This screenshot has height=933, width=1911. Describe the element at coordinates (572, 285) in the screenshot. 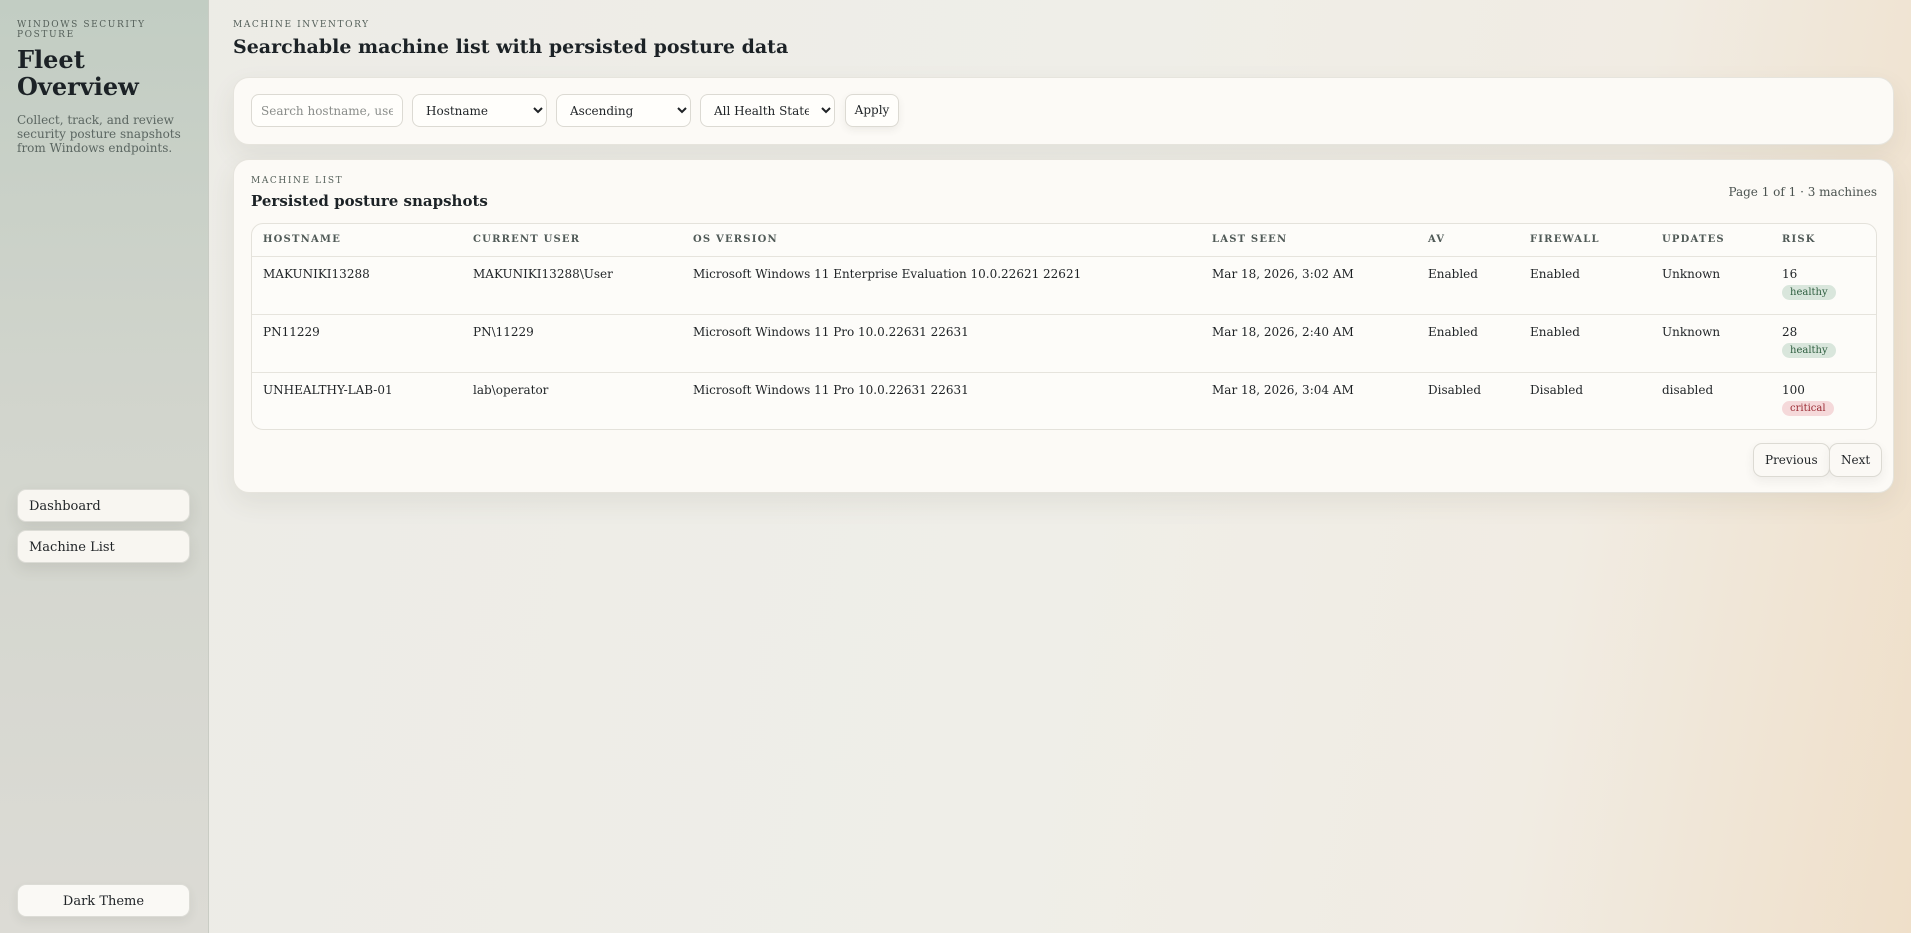

I see `cell-current-user: MAKUNIKI13288\User` at that location.